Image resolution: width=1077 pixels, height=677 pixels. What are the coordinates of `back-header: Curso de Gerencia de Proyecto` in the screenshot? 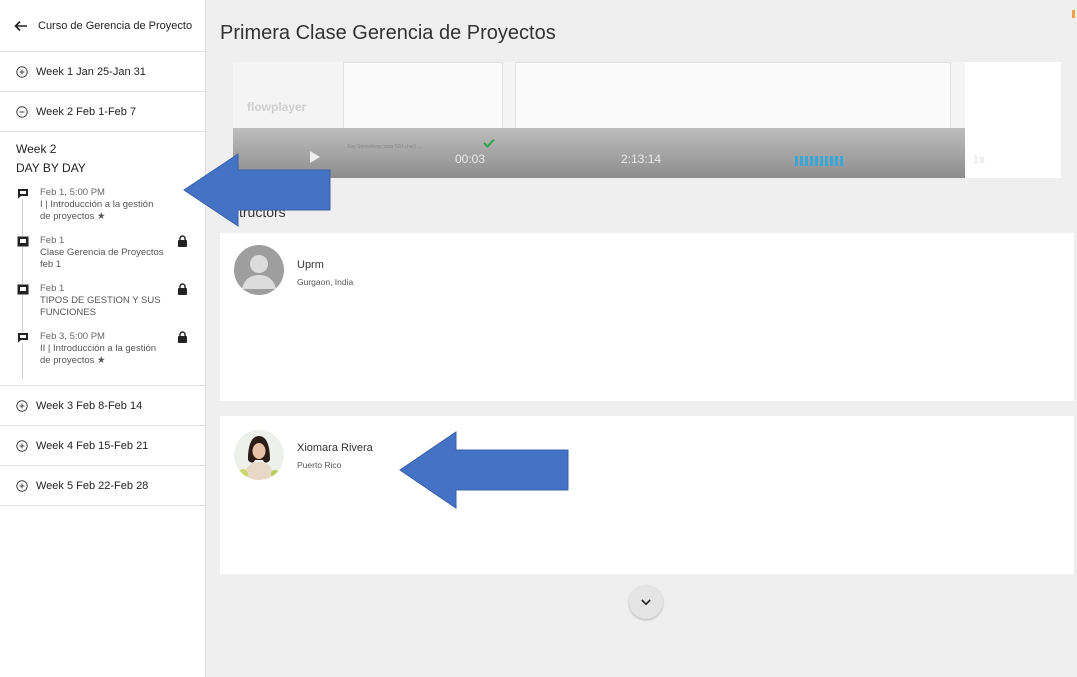 It's located at (102, 26).